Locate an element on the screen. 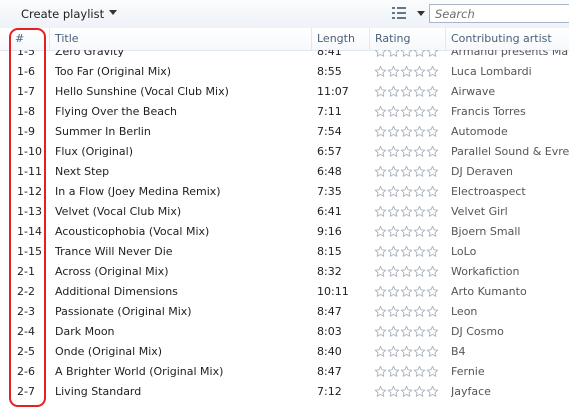  column-header-rating: Rating is located at coordinates (408, 39).